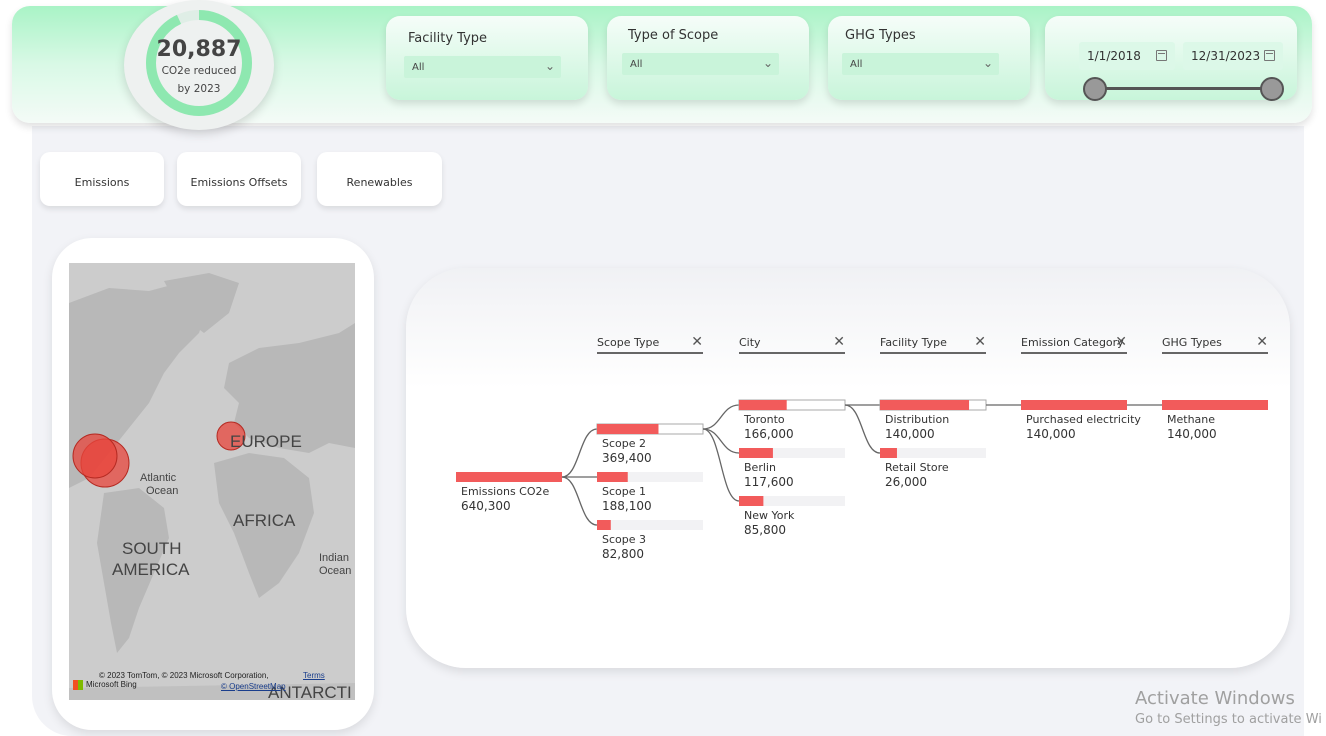 The image size is (1326, 736). I want to click on scope-node-2-value: 82,800, so click(623, 554).